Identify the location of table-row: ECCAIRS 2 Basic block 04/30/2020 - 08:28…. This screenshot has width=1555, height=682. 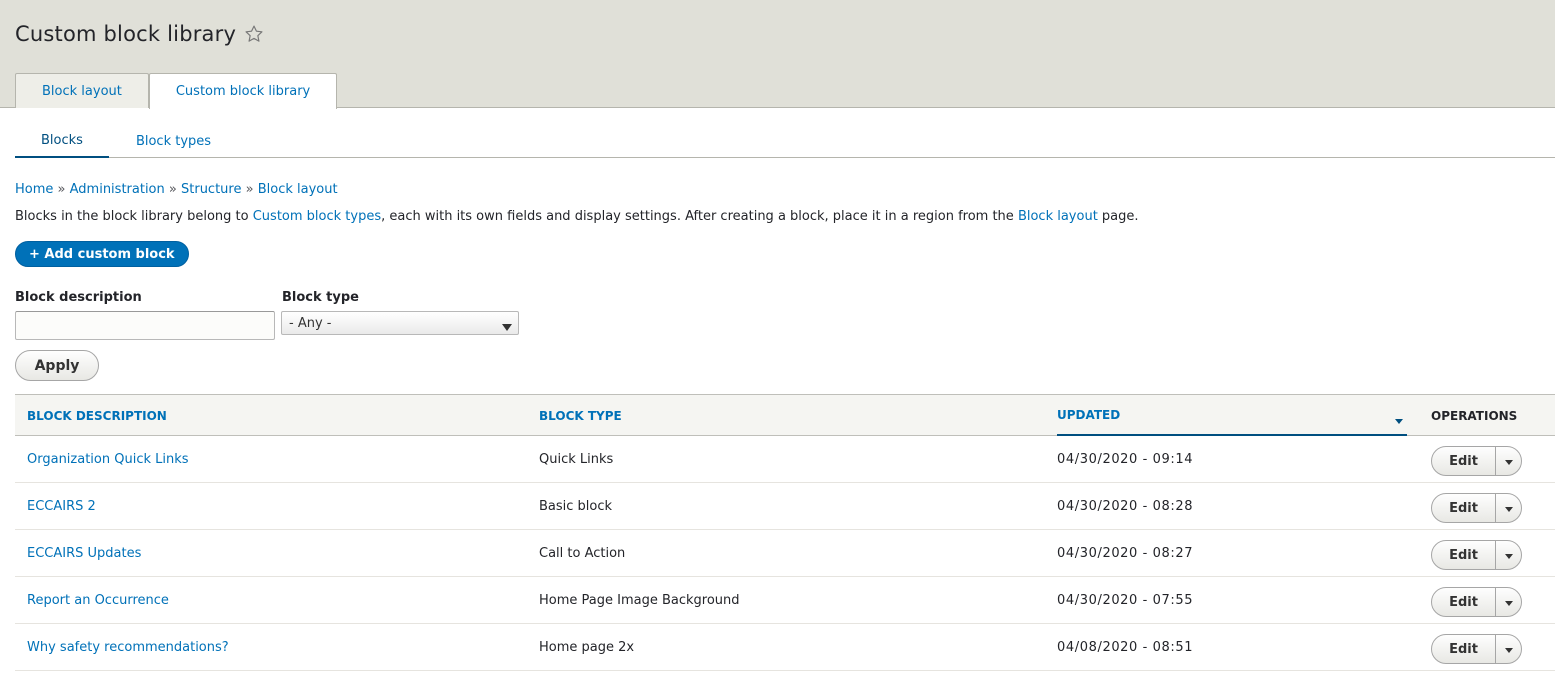
(785, 506).